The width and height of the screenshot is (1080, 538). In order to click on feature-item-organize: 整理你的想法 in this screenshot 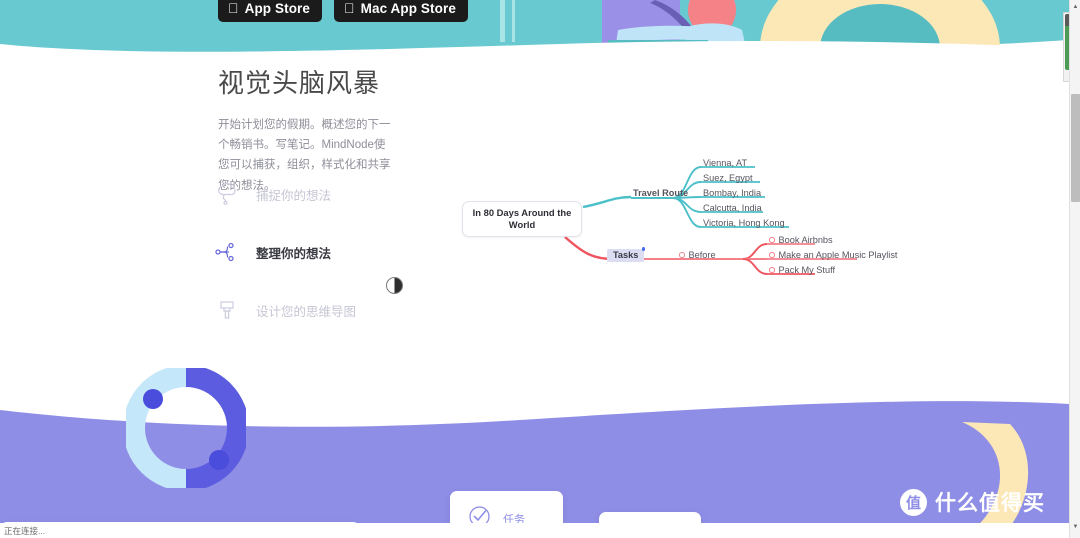, I will do `click(324, 252)`.